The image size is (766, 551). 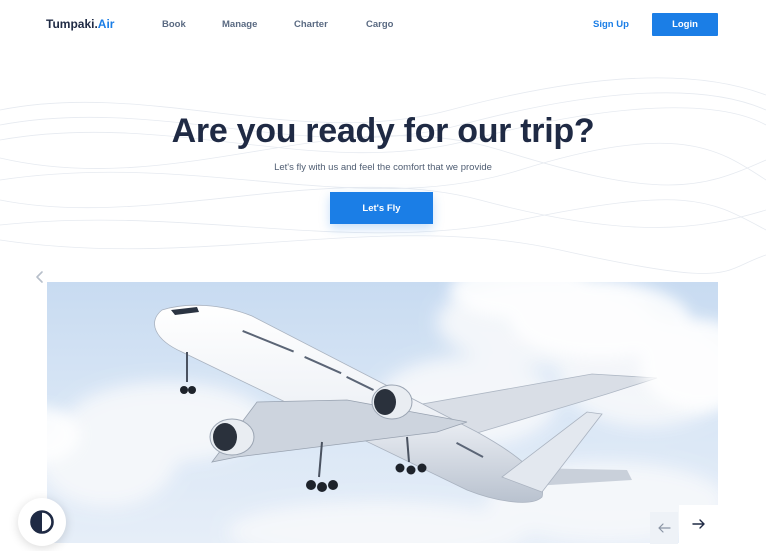 I want to click on login-button: Login, so click(x=685, y=24).